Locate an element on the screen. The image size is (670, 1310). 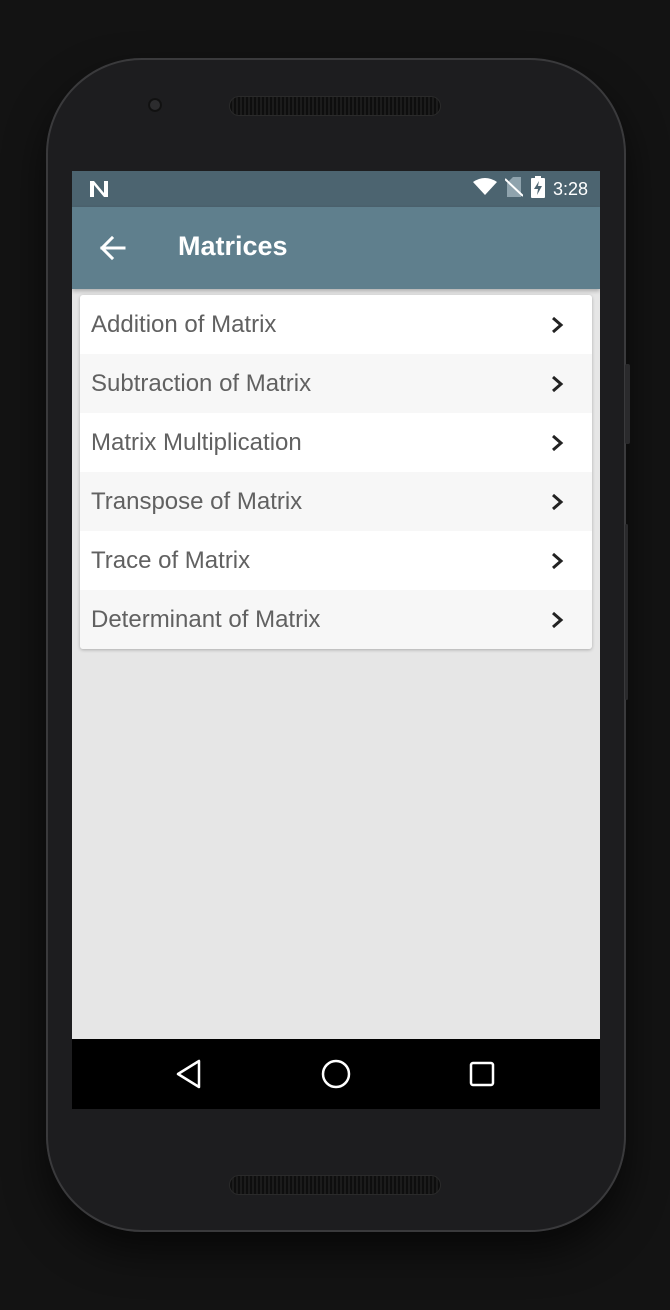
list-item-determinant: Determinant of Matrix is located at coordinates (336, 619).